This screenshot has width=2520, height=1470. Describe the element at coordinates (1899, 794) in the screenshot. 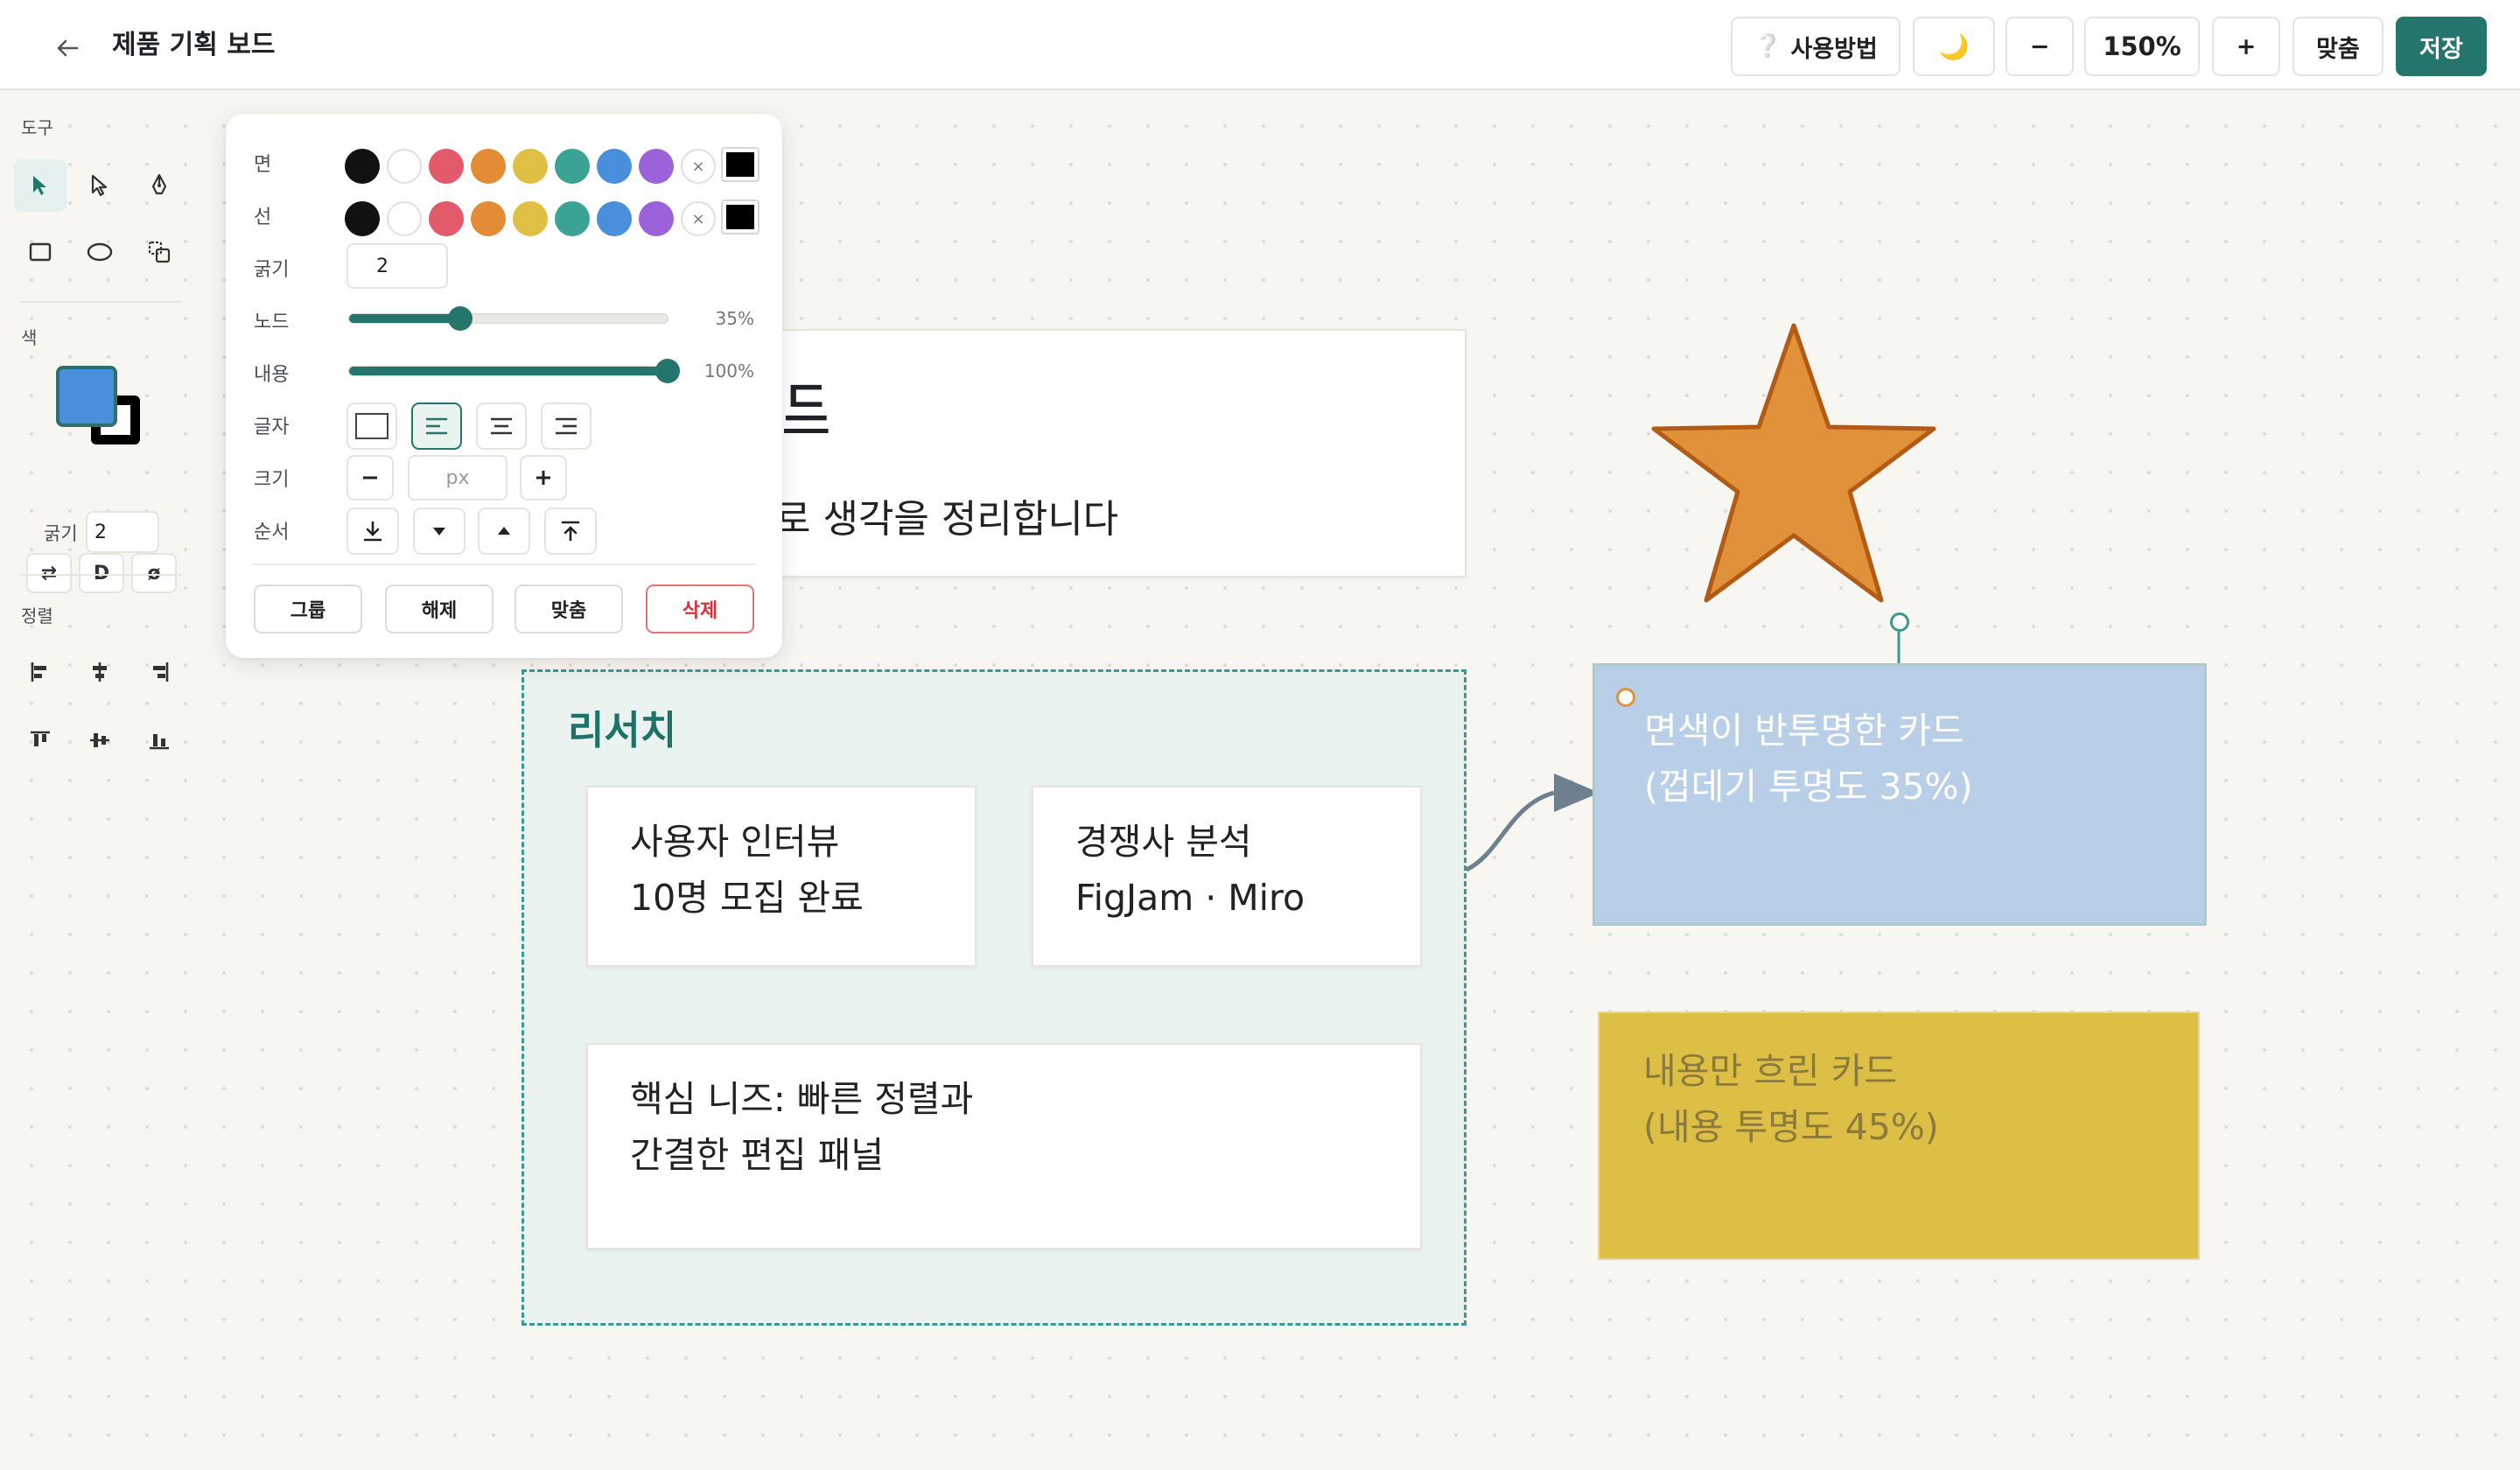

I see `translucent-card: 면색이 반투명한 카드 (껍데기 투명도 35%)` at that location.